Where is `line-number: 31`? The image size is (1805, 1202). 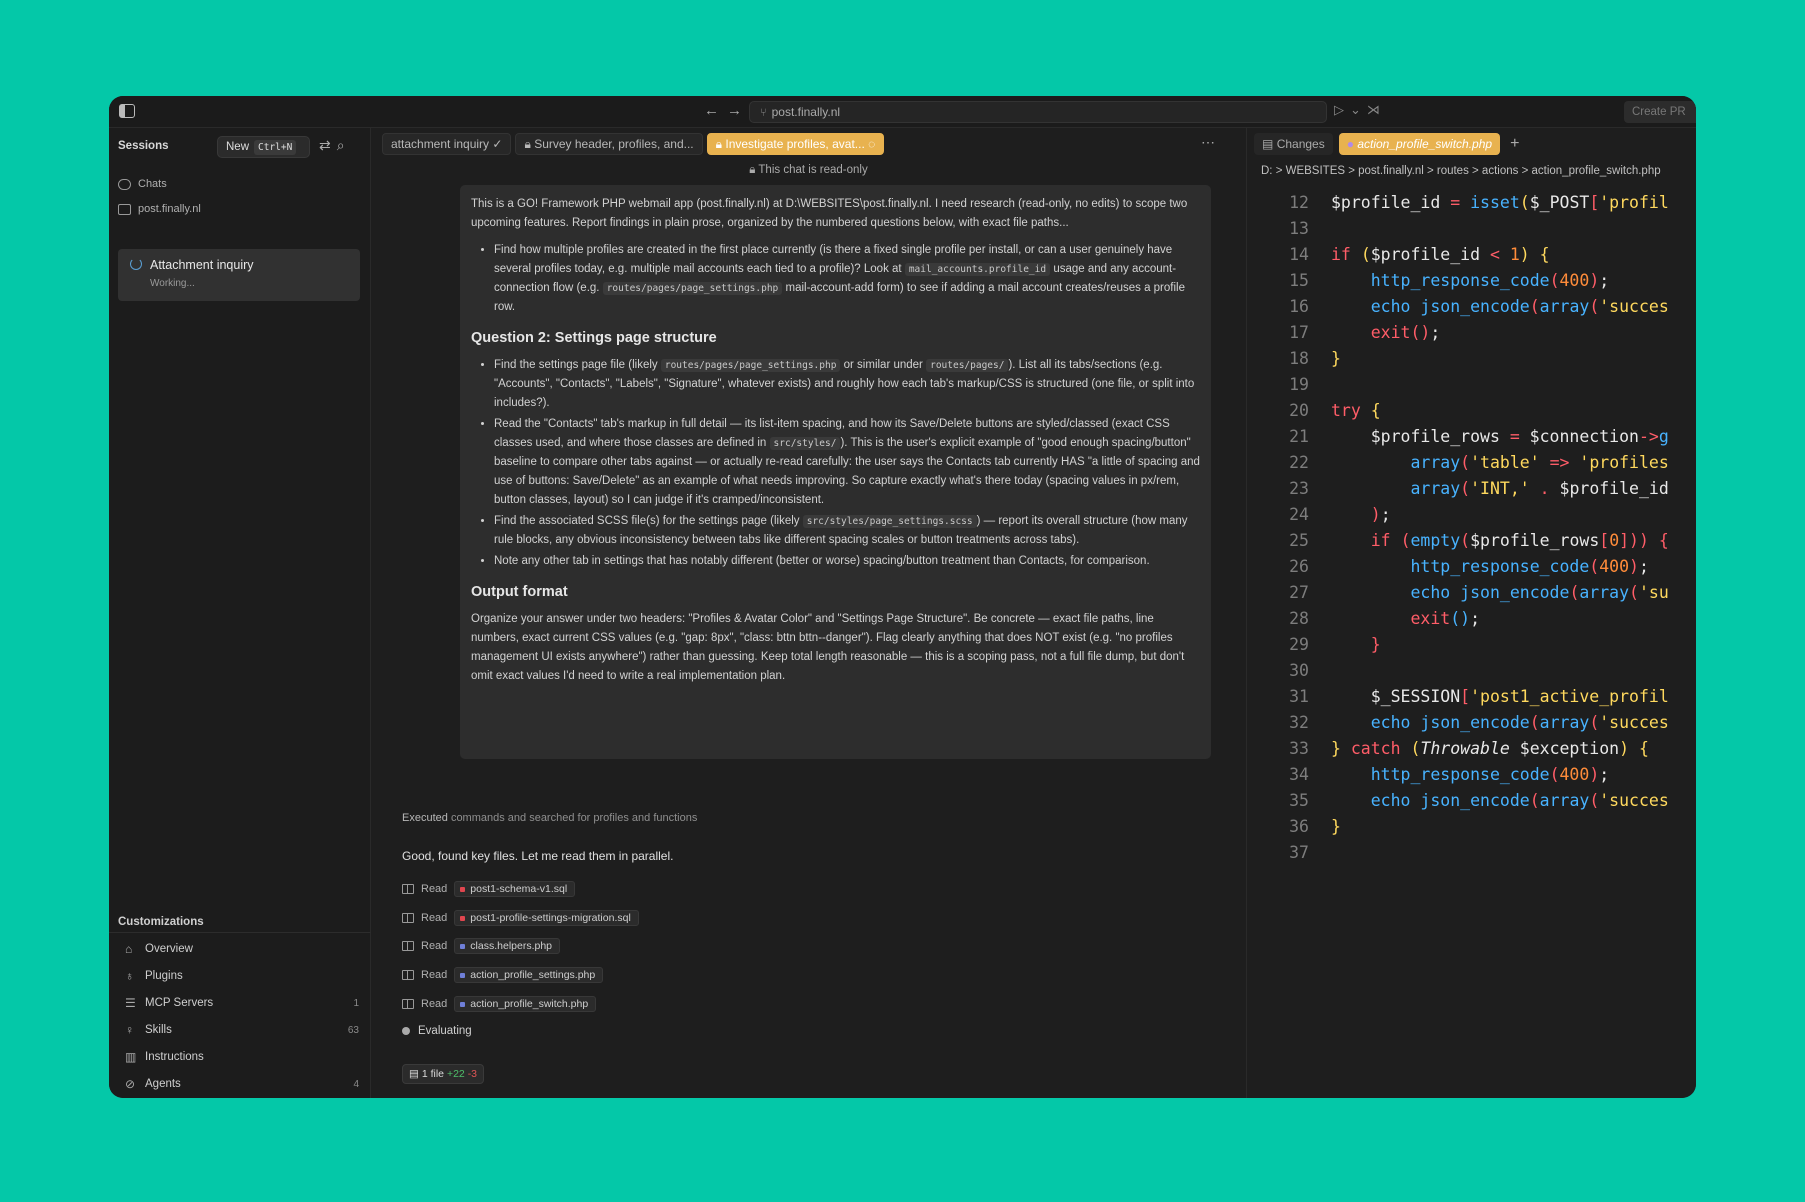
line-number: 31 is located at coordinates (1299, 696).